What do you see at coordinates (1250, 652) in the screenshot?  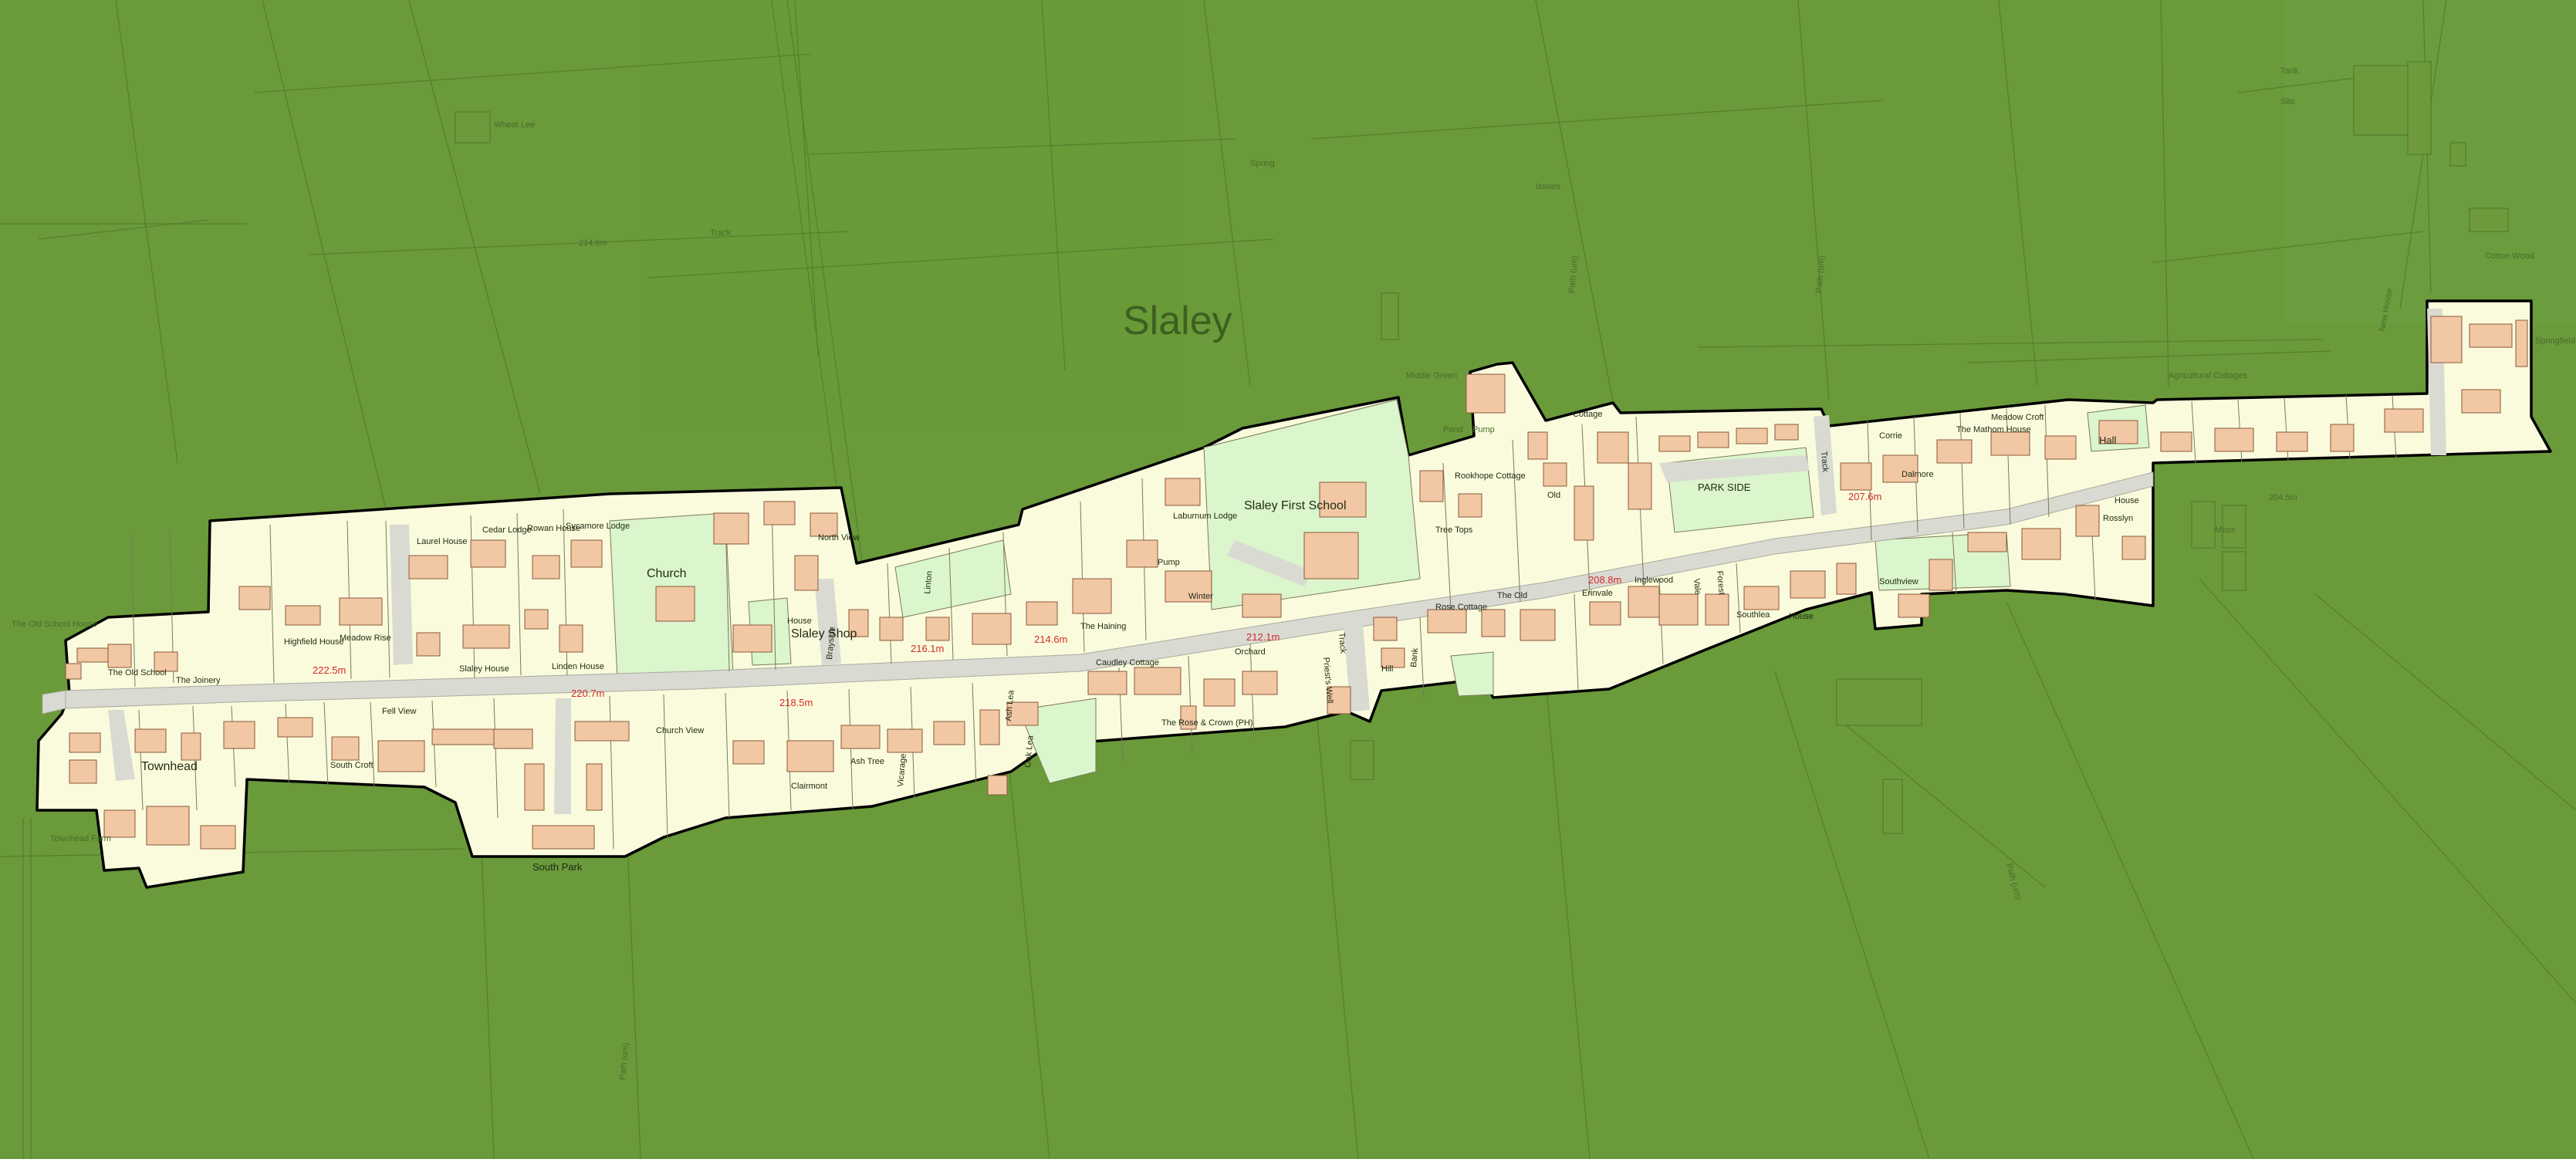 I see `svg-text: Orchard` at bounding box center [1250, 652].